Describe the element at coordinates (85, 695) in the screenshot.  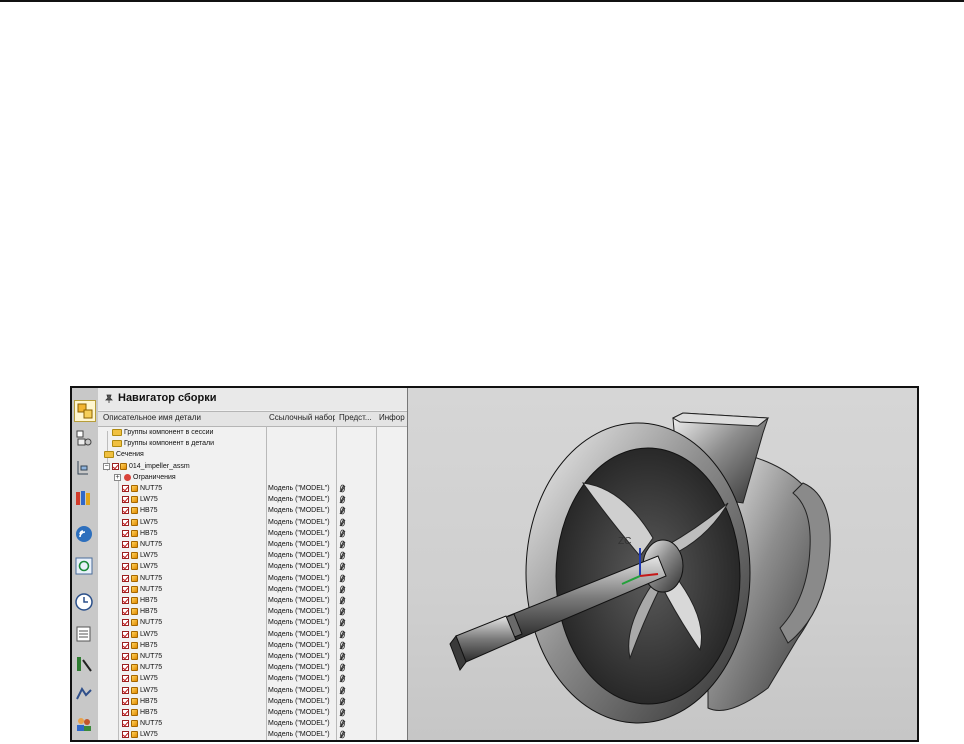
I see `roles-tab` at that location.